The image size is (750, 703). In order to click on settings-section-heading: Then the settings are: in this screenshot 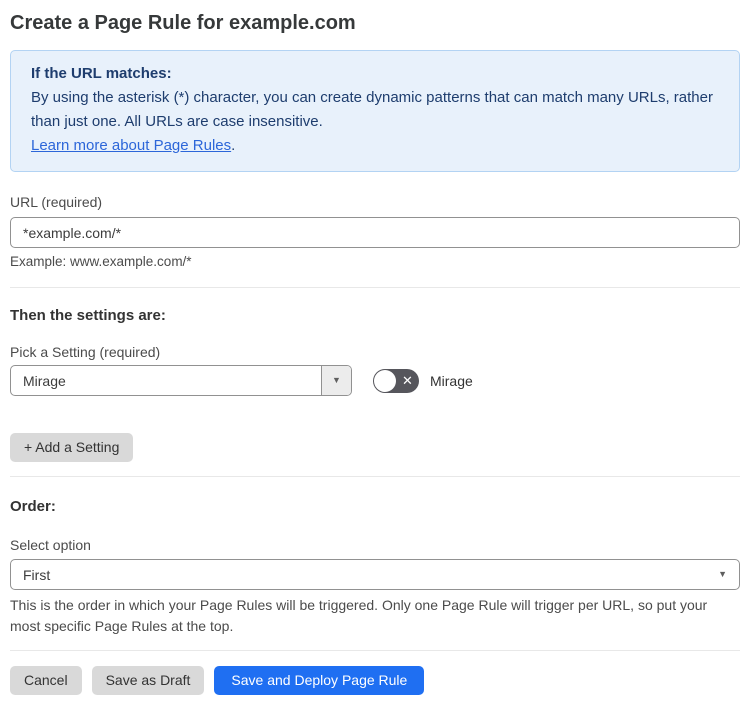, I will do `click(88, 315)`.